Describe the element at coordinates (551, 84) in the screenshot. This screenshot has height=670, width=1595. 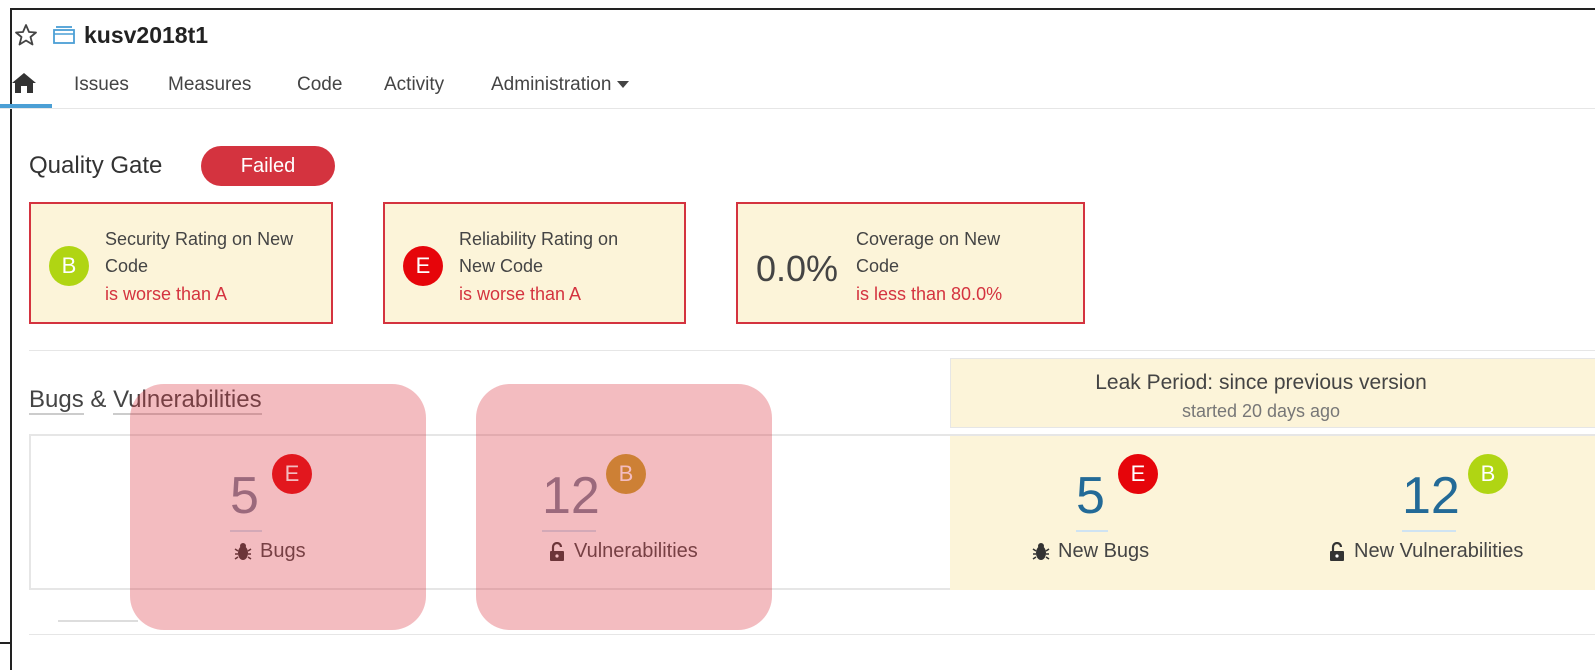
I see `nav-administration-label: Administration` at that location.